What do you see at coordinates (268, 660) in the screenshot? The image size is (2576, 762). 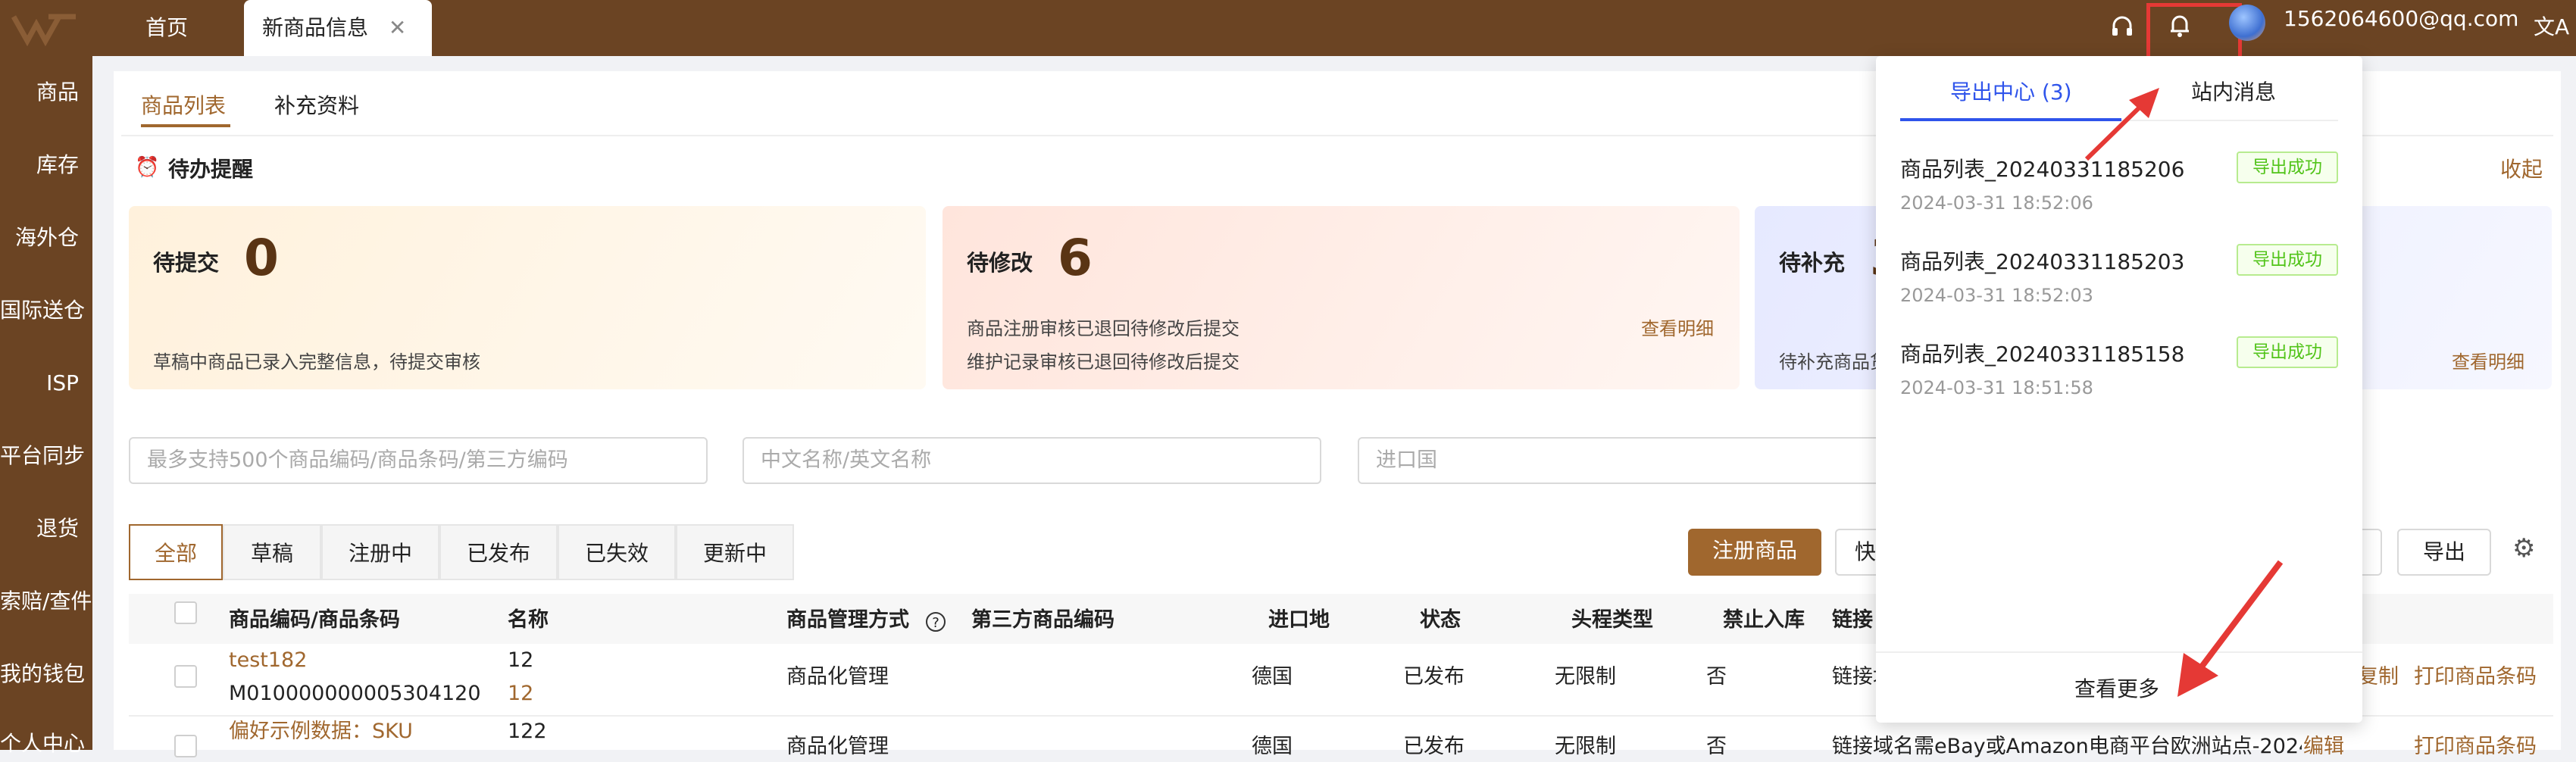 I see `product-code-link: test182` at bounding box center [268, 660].